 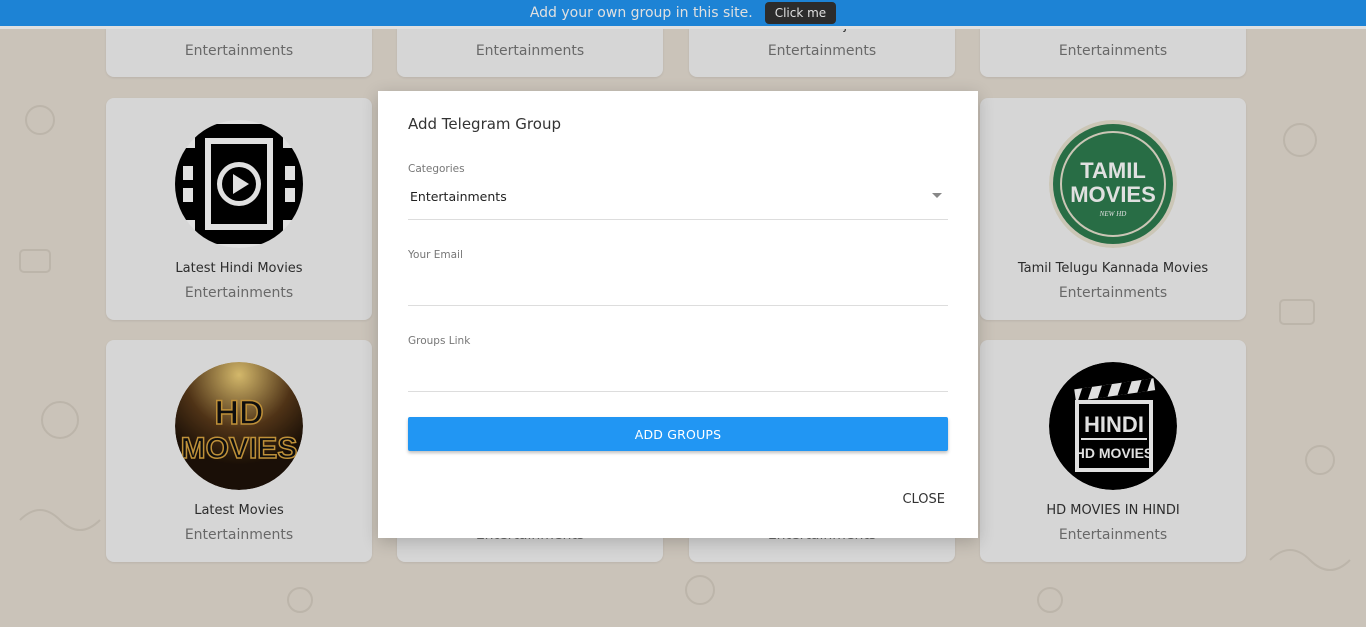 What do you see at coordinates (678, 434) in the screenshot?
I see `add-groups-button: ADD GROUPS` at bounding box center [678, 434].